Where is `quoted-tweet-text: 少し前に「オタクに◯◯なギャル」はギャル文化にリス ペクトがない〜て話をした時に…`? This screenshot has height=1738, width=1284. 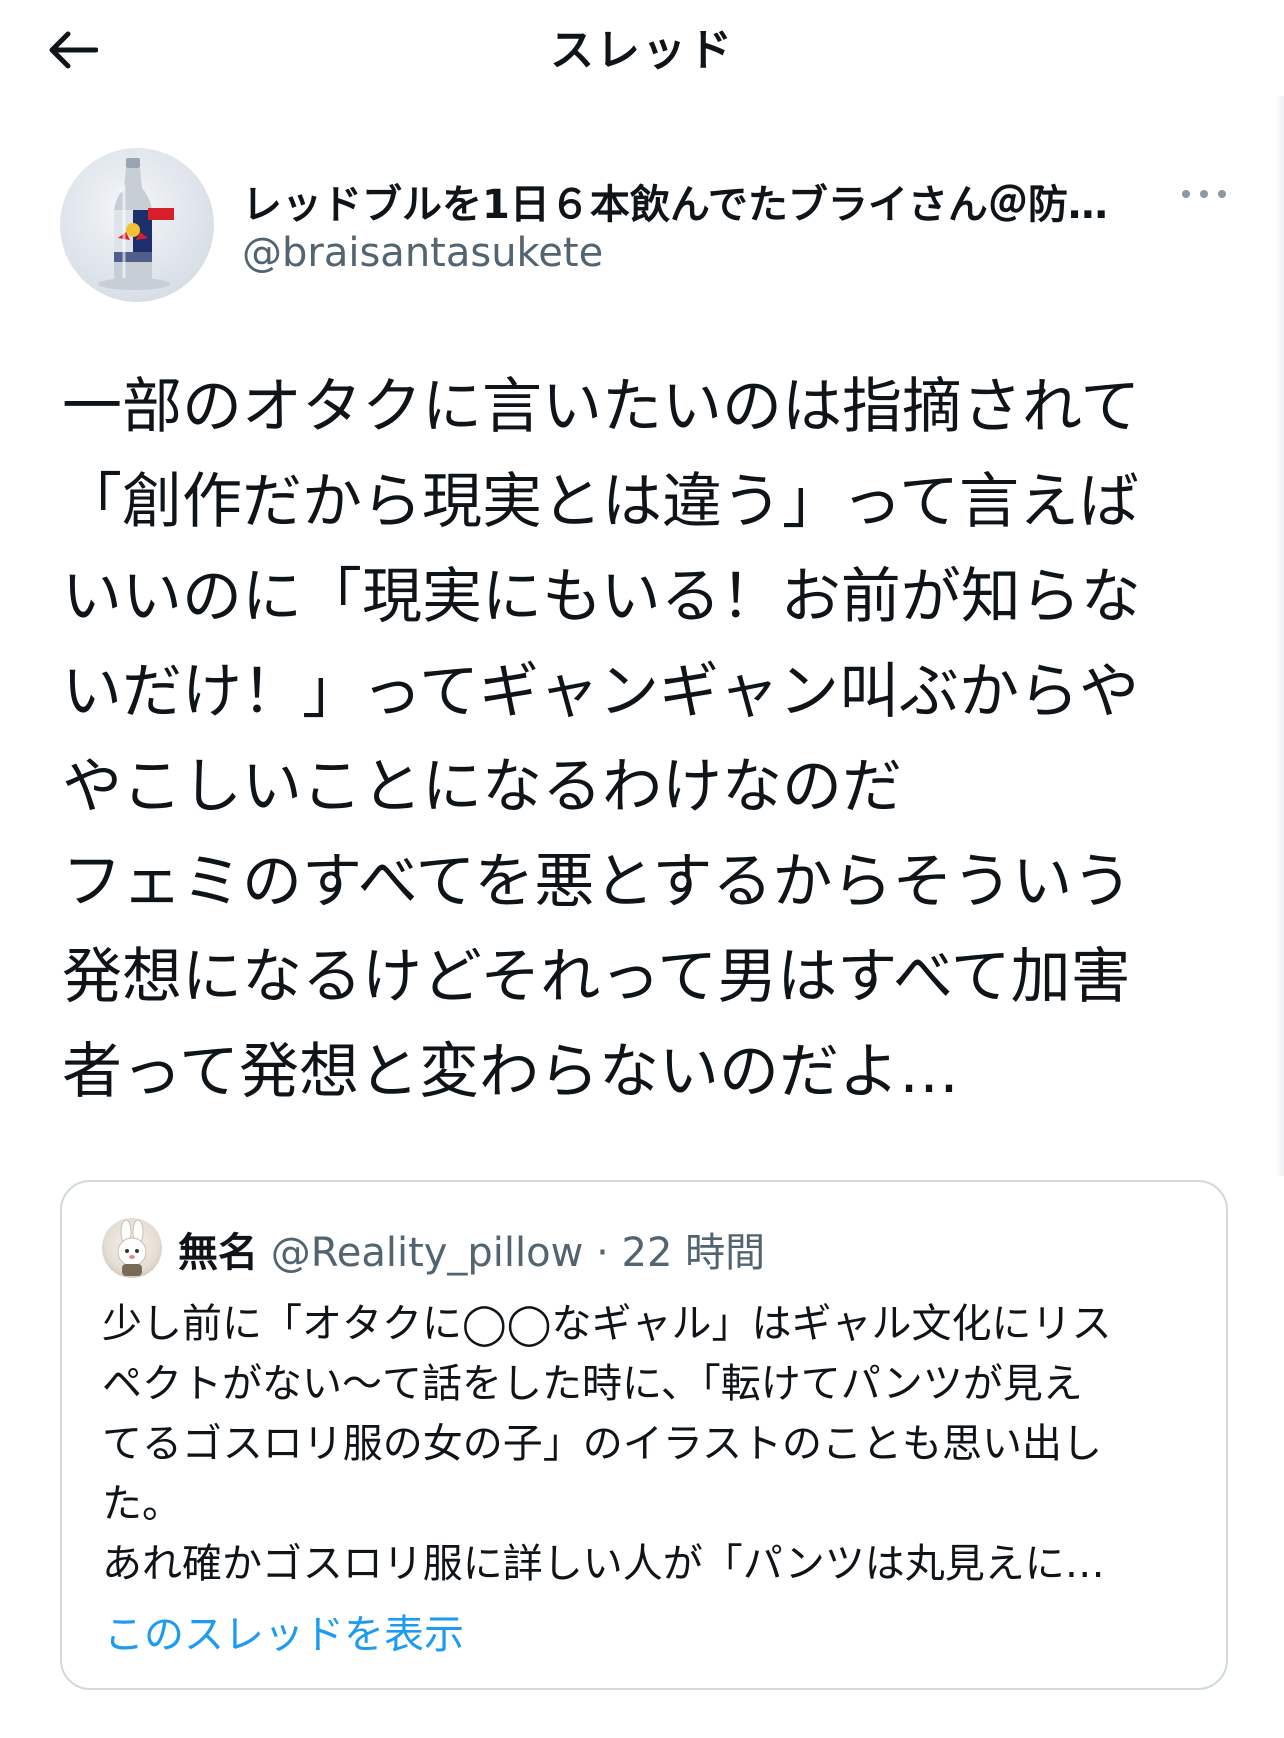
quoted-tweet-text: 少し前に「オタクに◯◯なギャル」はギャル文化にリス ペクトがない〜て話をした時に… is located at coordinates (607, 1444).